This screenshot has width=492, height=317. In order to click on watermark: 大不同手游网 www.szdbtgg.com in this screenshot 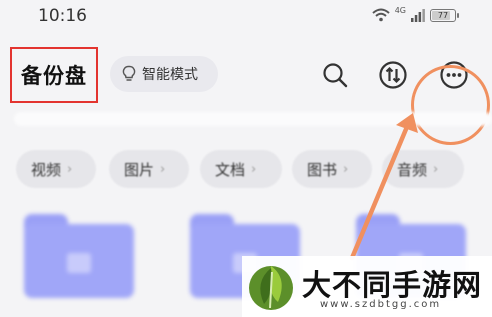, I will do `click(367, 286)`.